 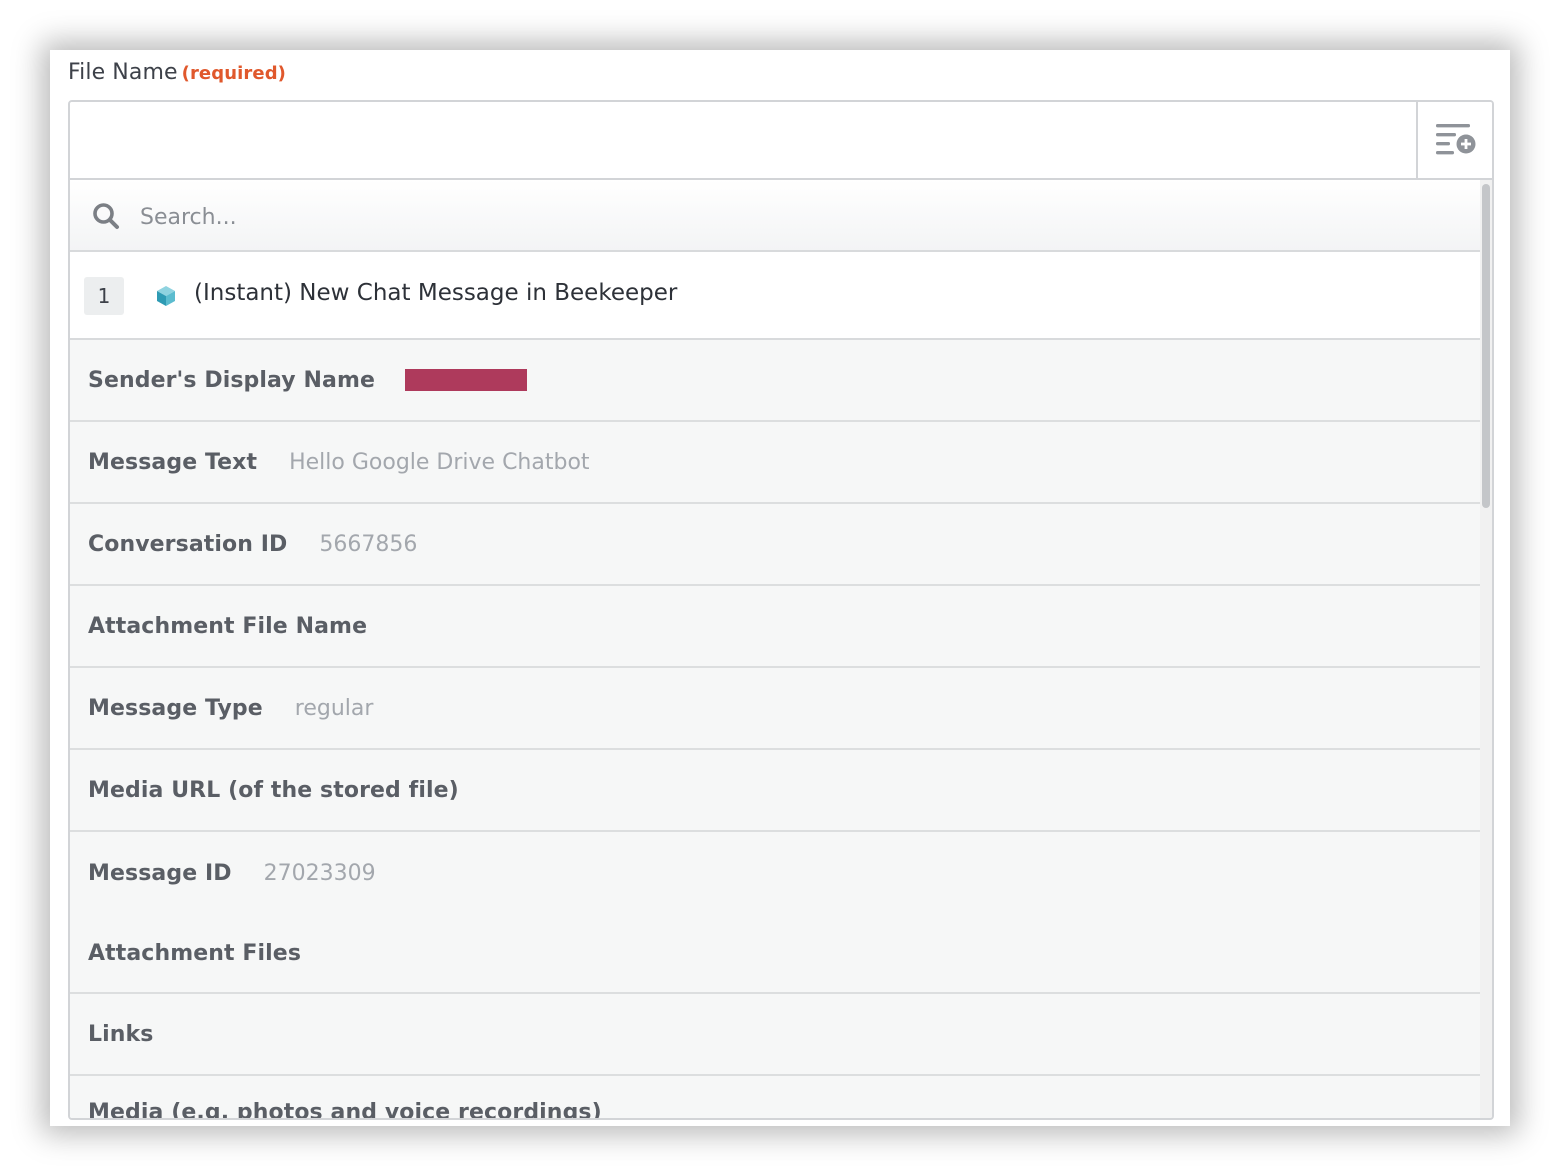 I want to click on field-option-label: Attachment File Name, so click(x=228, y=626).